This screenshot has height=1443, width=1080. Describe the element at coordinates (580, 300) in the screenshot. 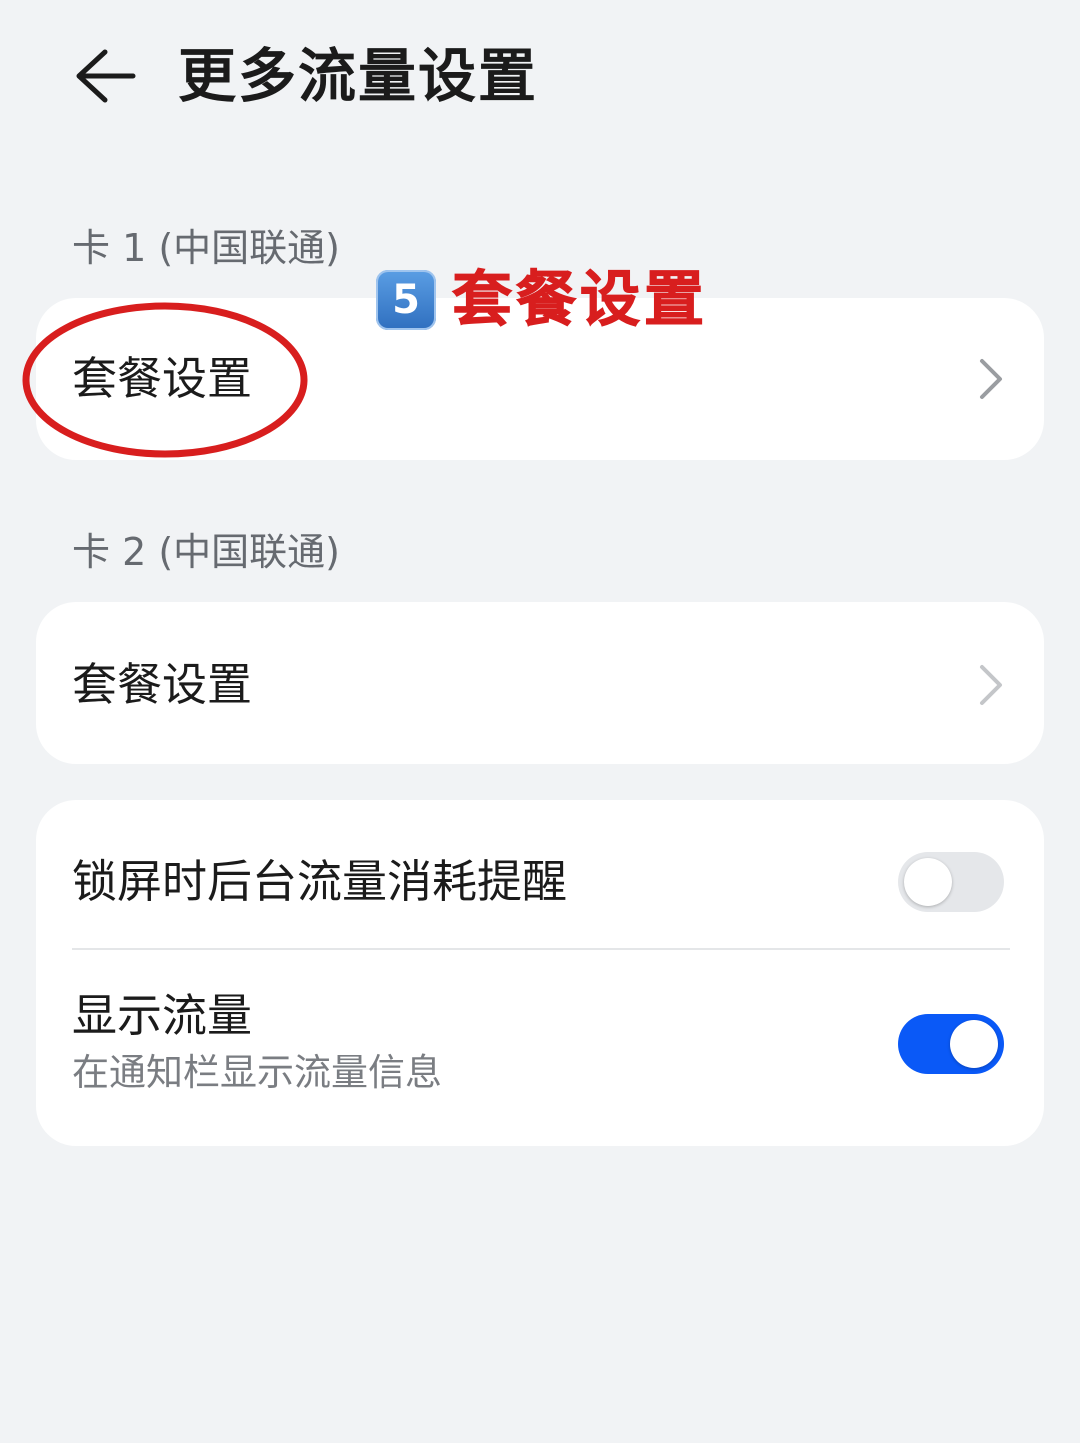

I see `step-annotation-text: 套餐设置` at that location.